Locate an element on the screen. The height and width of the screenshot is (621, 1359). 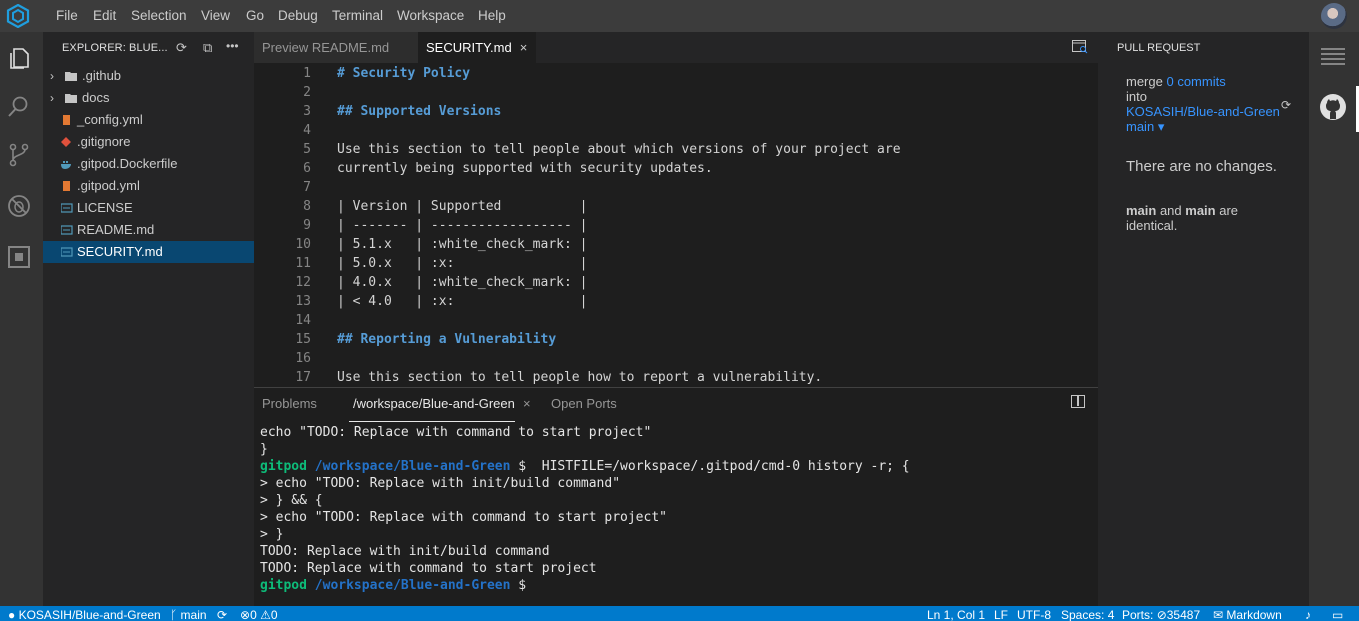
tree-item-label: docs is located at coordinates (96, 97).